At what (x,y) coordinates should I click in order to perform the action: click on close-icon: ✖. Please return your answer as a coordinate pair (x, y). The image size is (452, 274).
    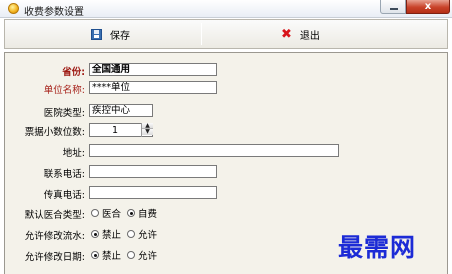
    Looking at the image, I should click on (286, 34).